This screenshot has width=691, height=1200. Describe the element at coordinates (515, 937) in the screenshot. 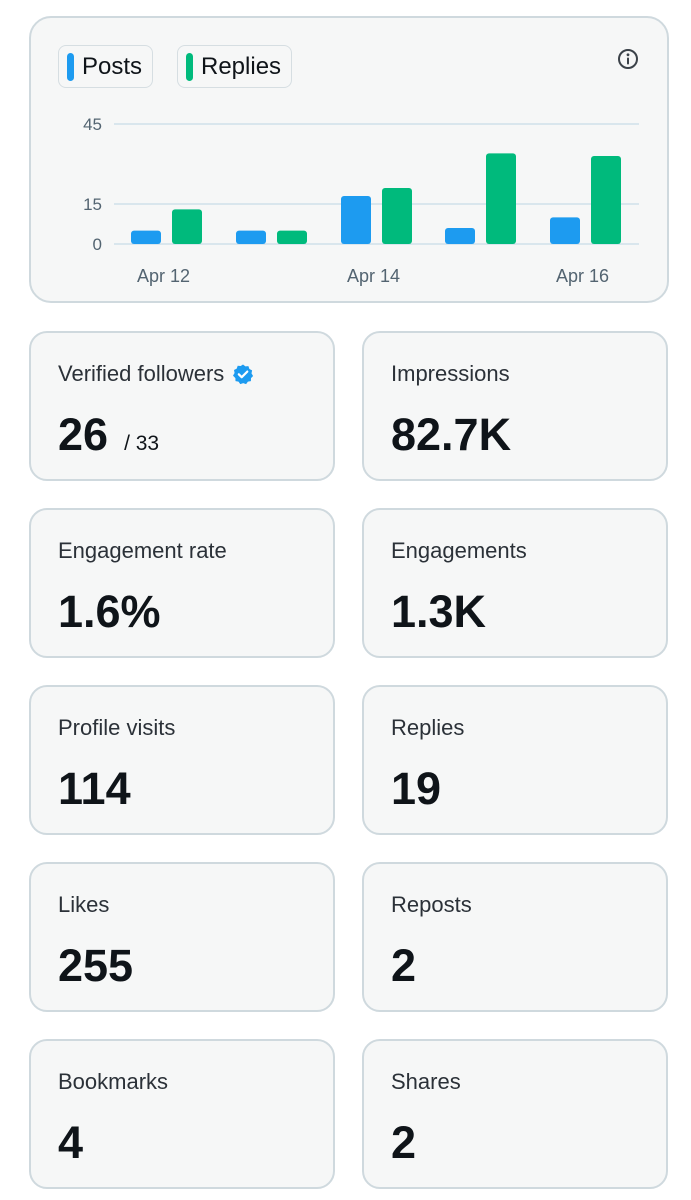

I see `stat-card-reposts: Reposts 2` at that location.